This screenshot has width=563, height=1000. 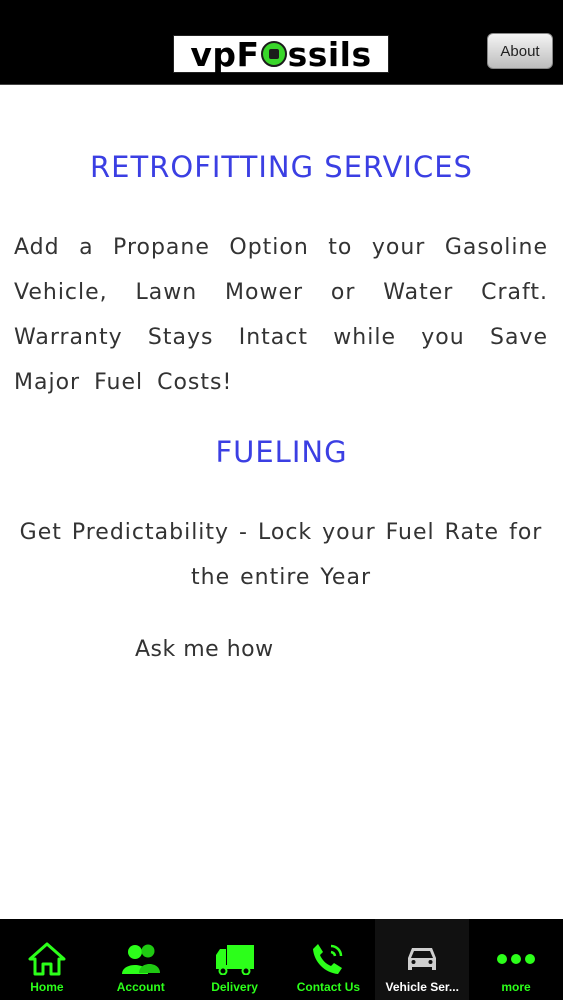 I want to click on users-icon, so click(x=141, y=959).